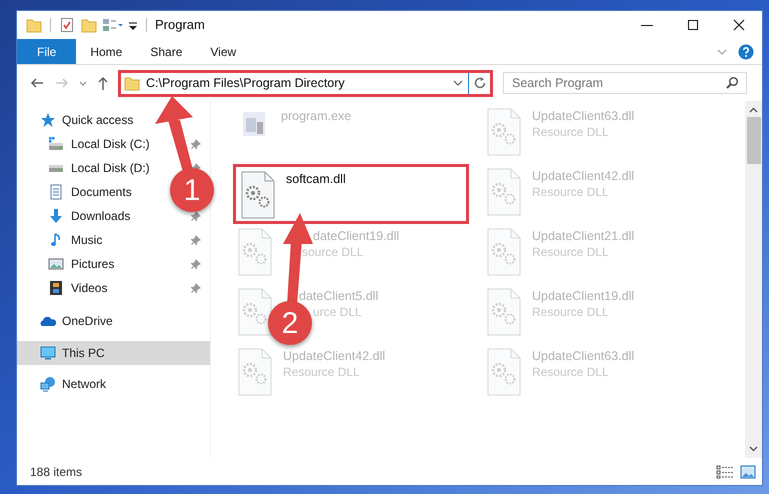  Describe the element at coordinates (110, 168) in the screenshot. I see `sidebar-label: Local Disk (D:)` at that location.